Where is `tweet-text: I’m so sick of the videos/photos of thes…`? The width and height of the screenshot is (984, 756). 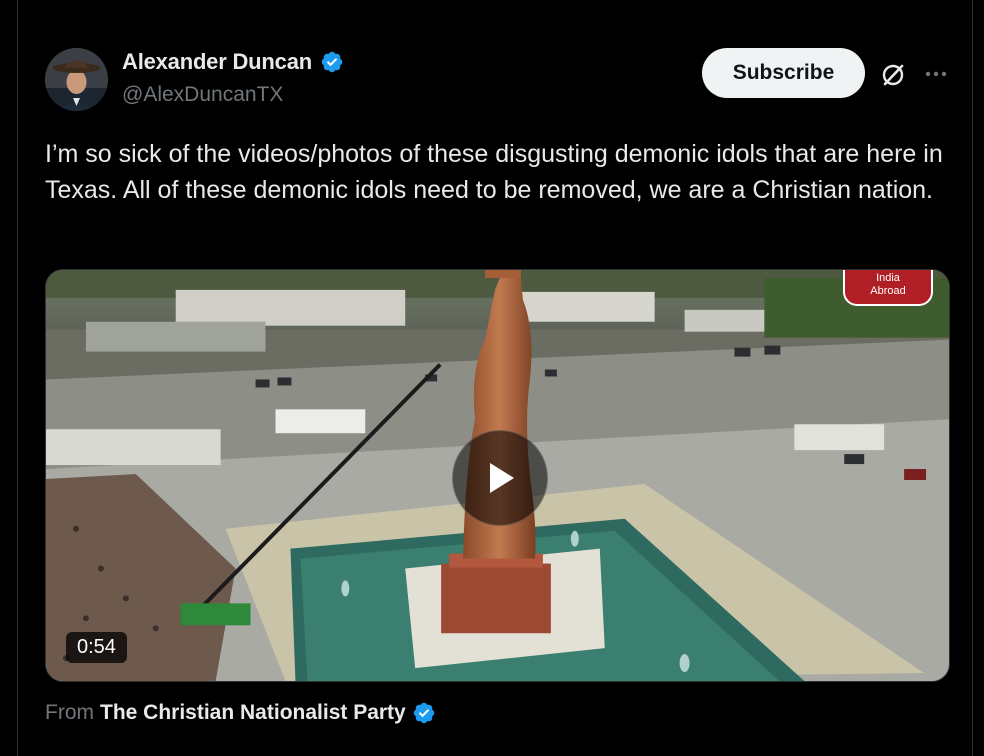 tweet-text: I’m so sick of the videos/photos of thes… is located at coordinates (494, 172).